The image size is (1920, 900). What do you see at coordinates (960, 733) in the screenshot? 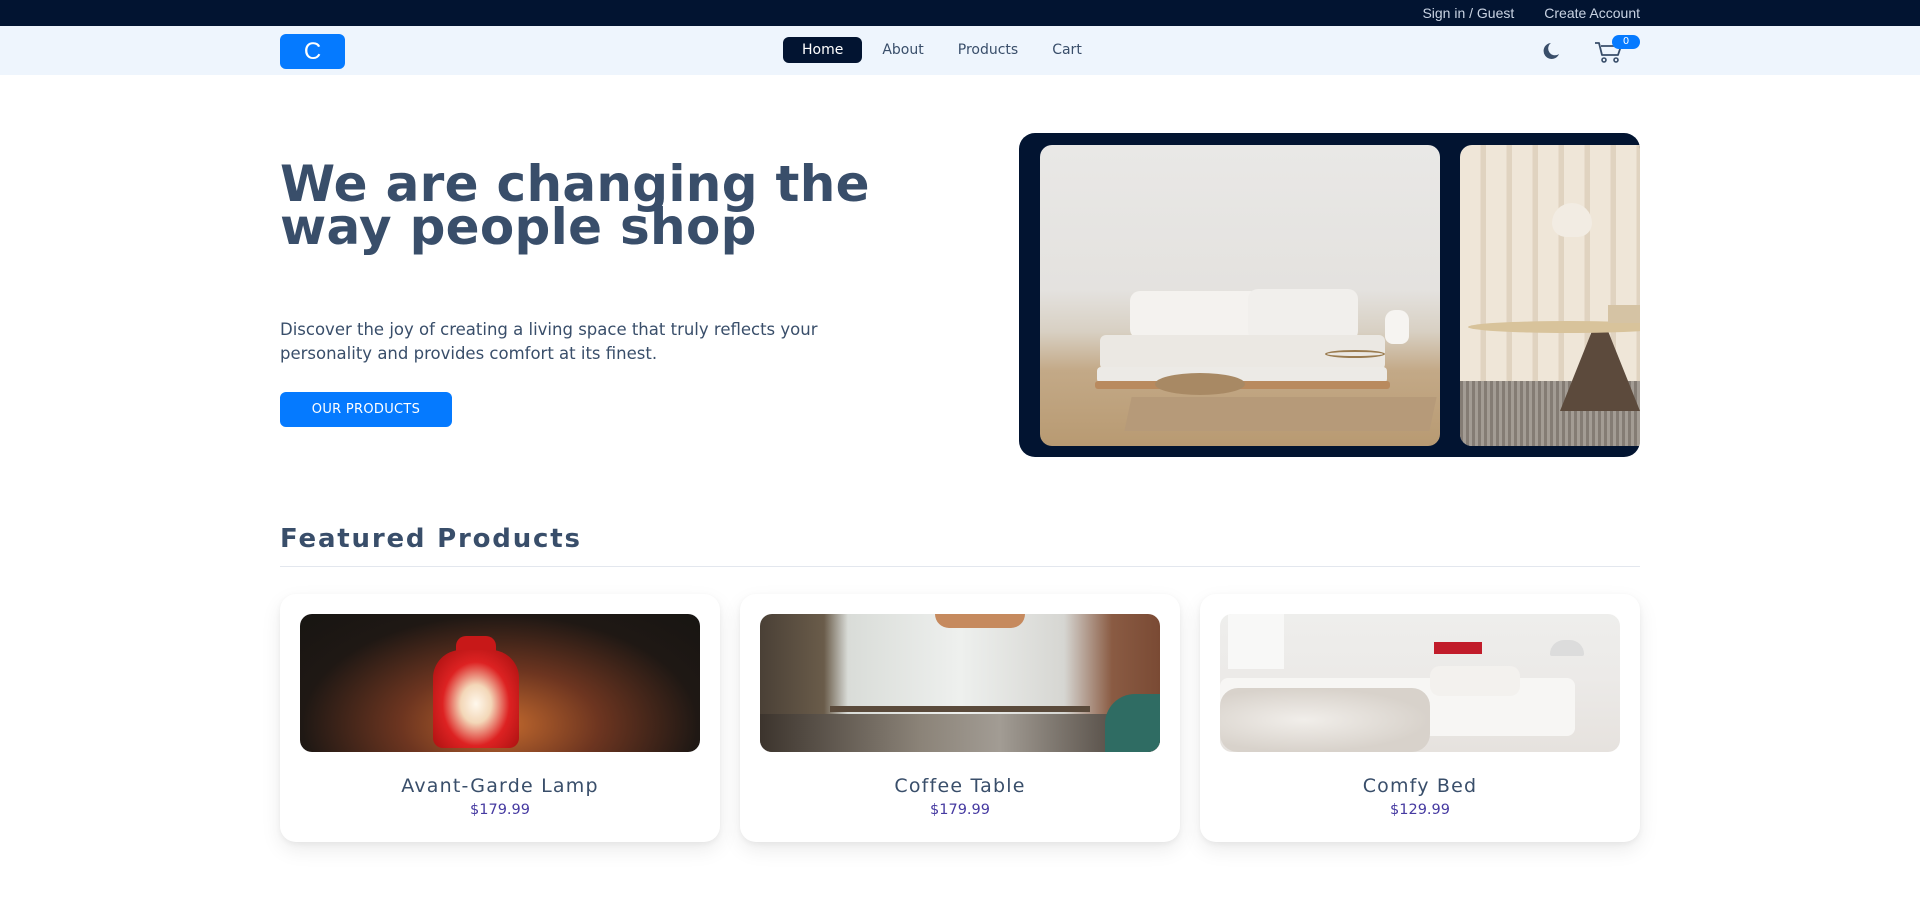
I see `floor` at bounding box center [960, 733].